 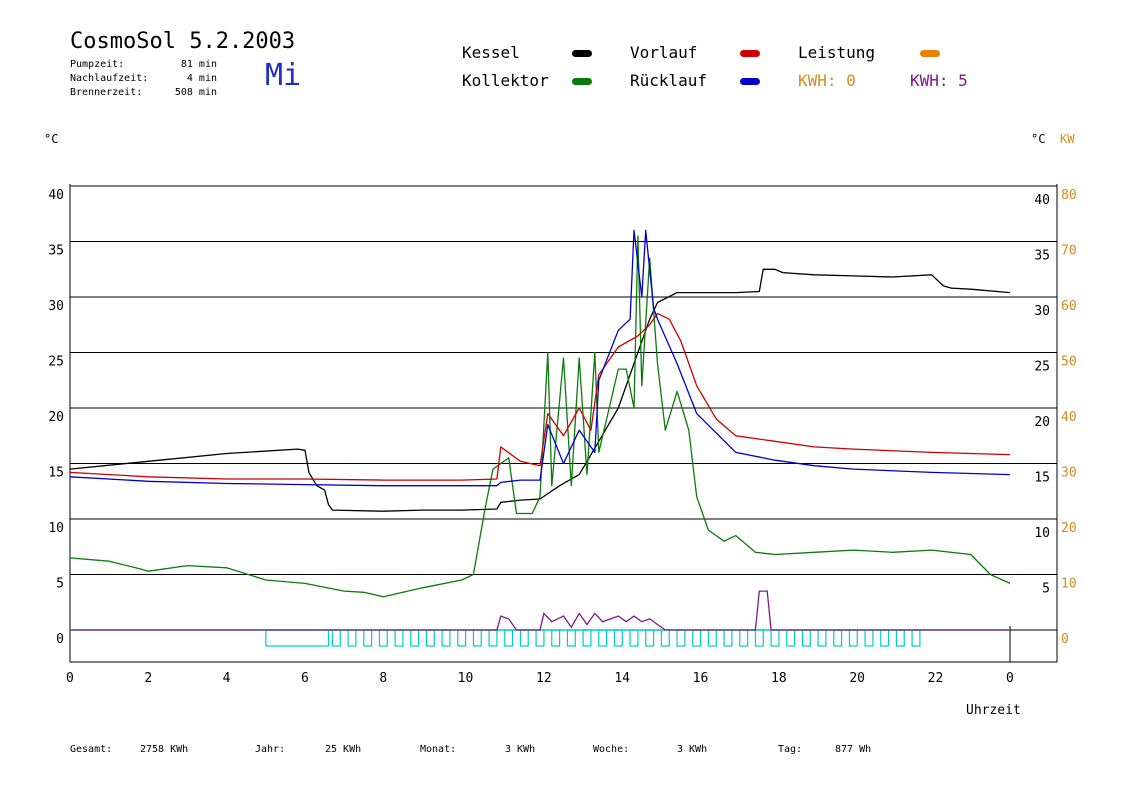 I want to click on y-tick-label-power: 50, so click(x=1069, y=362).